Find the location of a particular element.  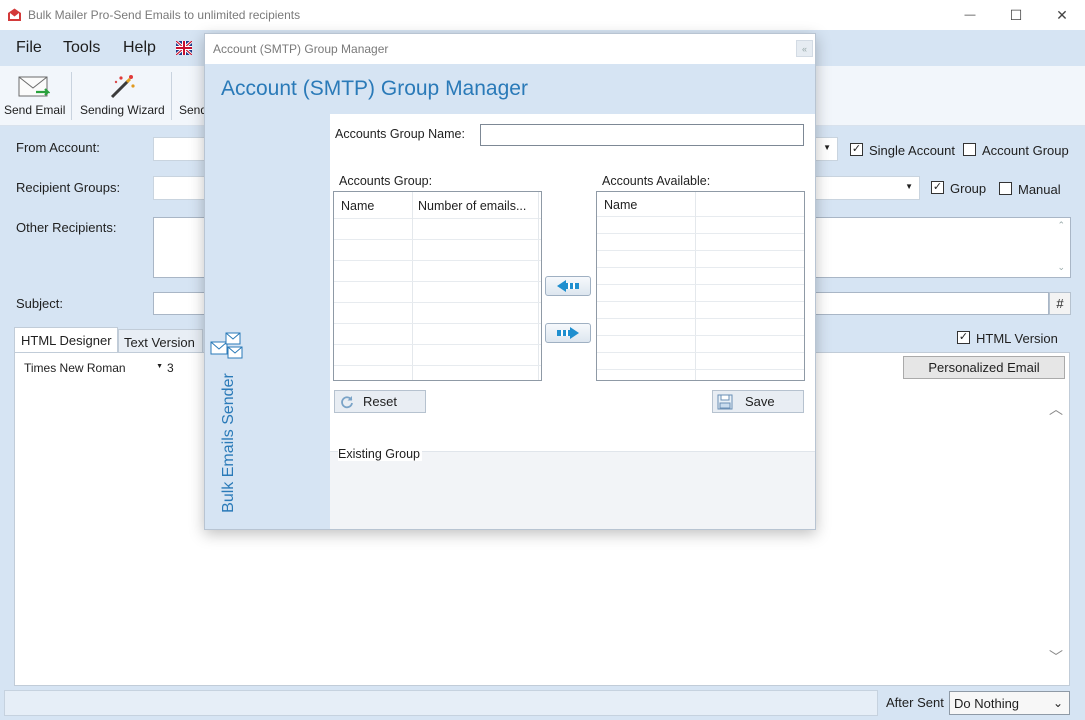

chevron-down-icon: ⌄ is located at coordinates (1057, 703).